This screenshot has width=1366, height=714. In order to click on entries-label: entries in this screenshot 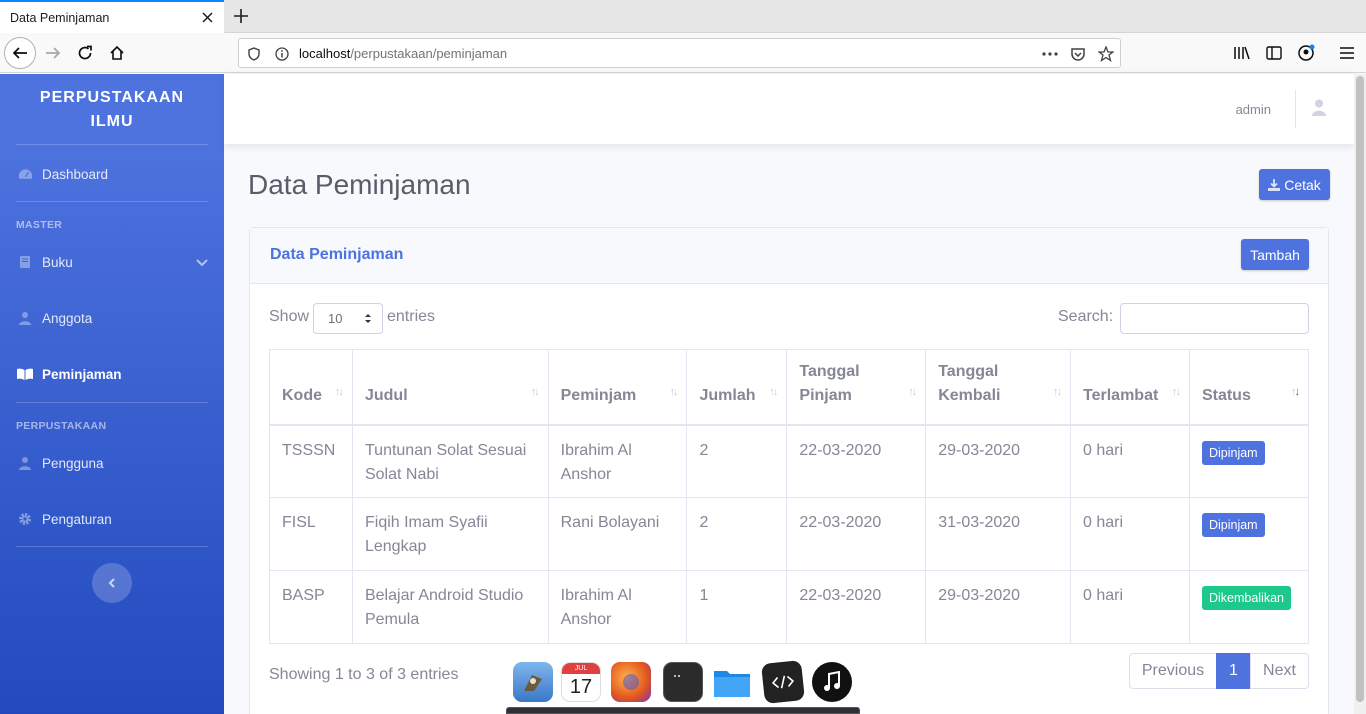, I will do `click(411, 316)`.